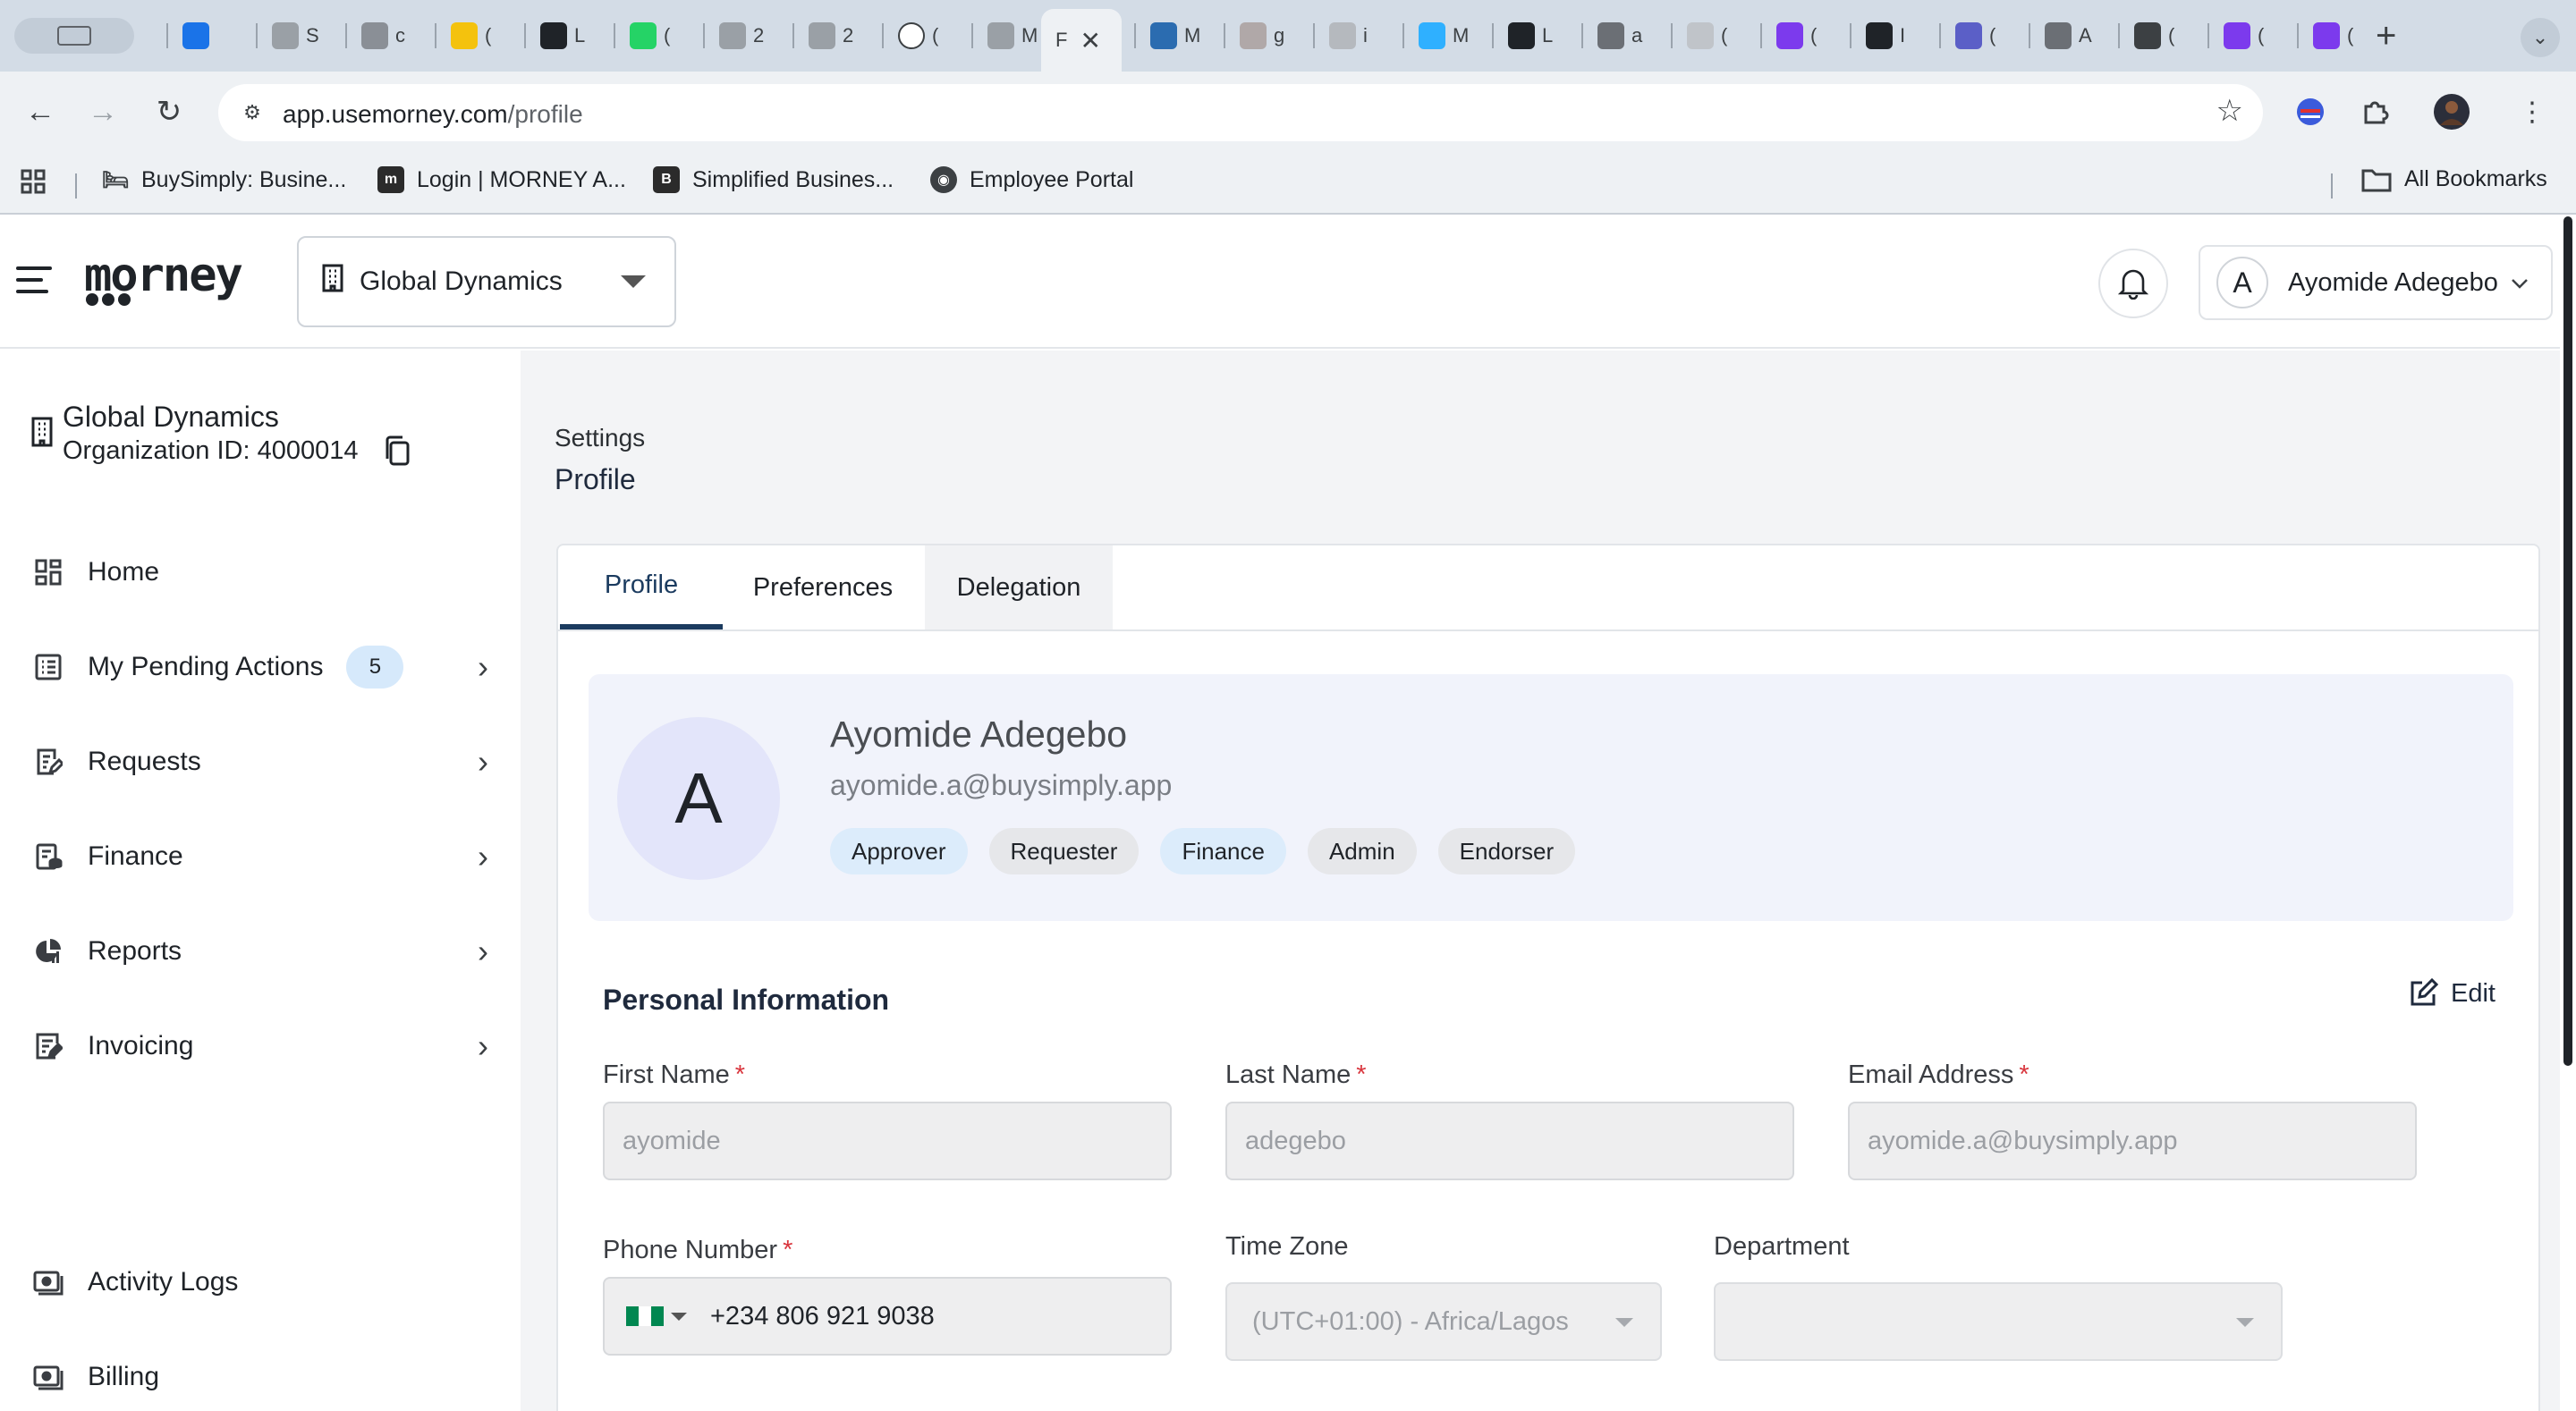  What do you see at coordinates (1259, 36) in the screenshot?
I see `browser-tab: g` at bounding box center [1259, 36].